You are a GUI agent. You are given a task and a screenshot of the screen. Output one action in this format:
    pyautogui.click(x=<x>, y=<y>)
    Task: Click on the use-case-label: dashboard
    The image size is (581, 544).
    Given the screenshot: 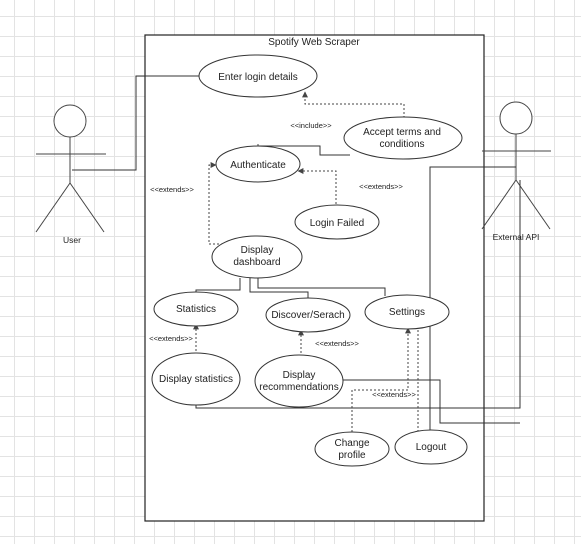 What is the action you would take?
    pyautogui.click(x=256, y=262)
    